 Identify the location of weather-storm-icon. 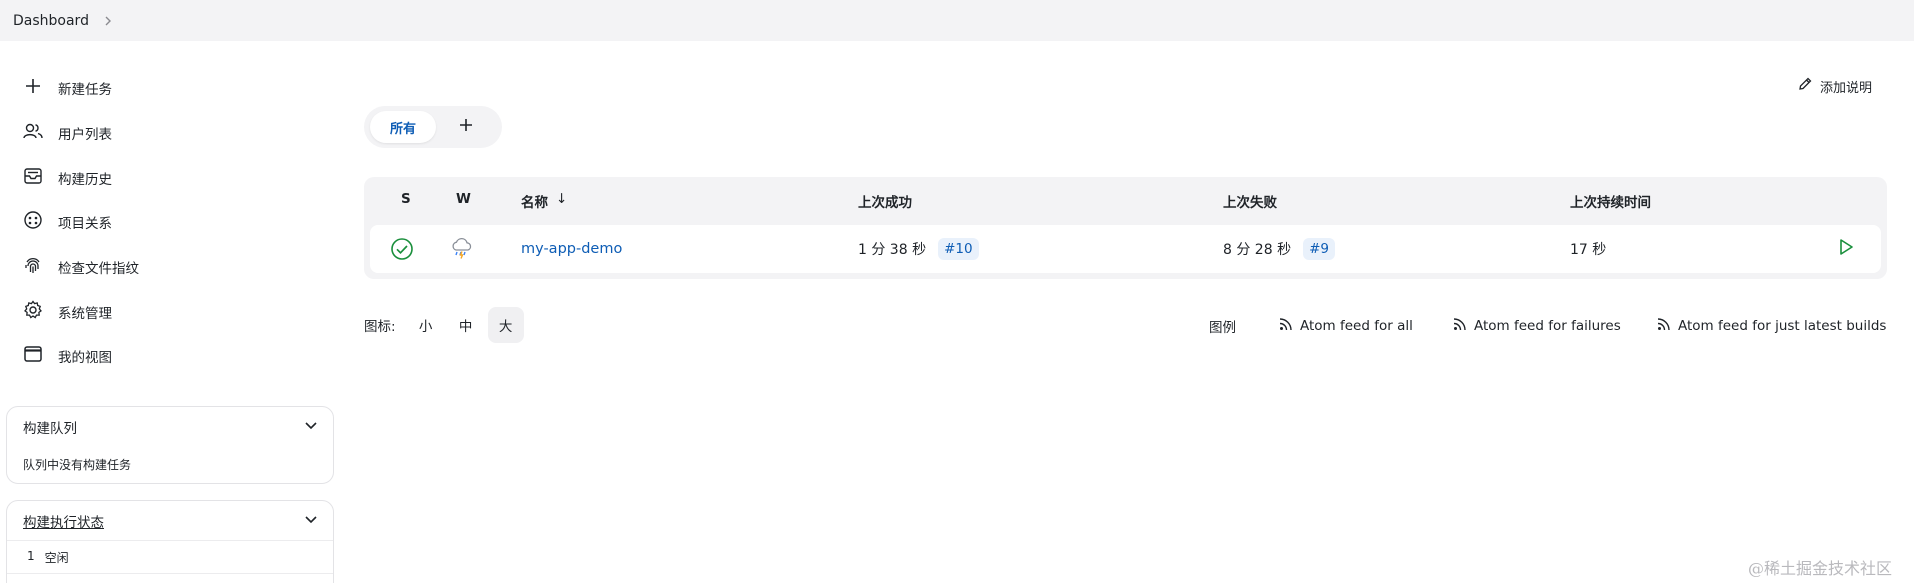
(462, 249).